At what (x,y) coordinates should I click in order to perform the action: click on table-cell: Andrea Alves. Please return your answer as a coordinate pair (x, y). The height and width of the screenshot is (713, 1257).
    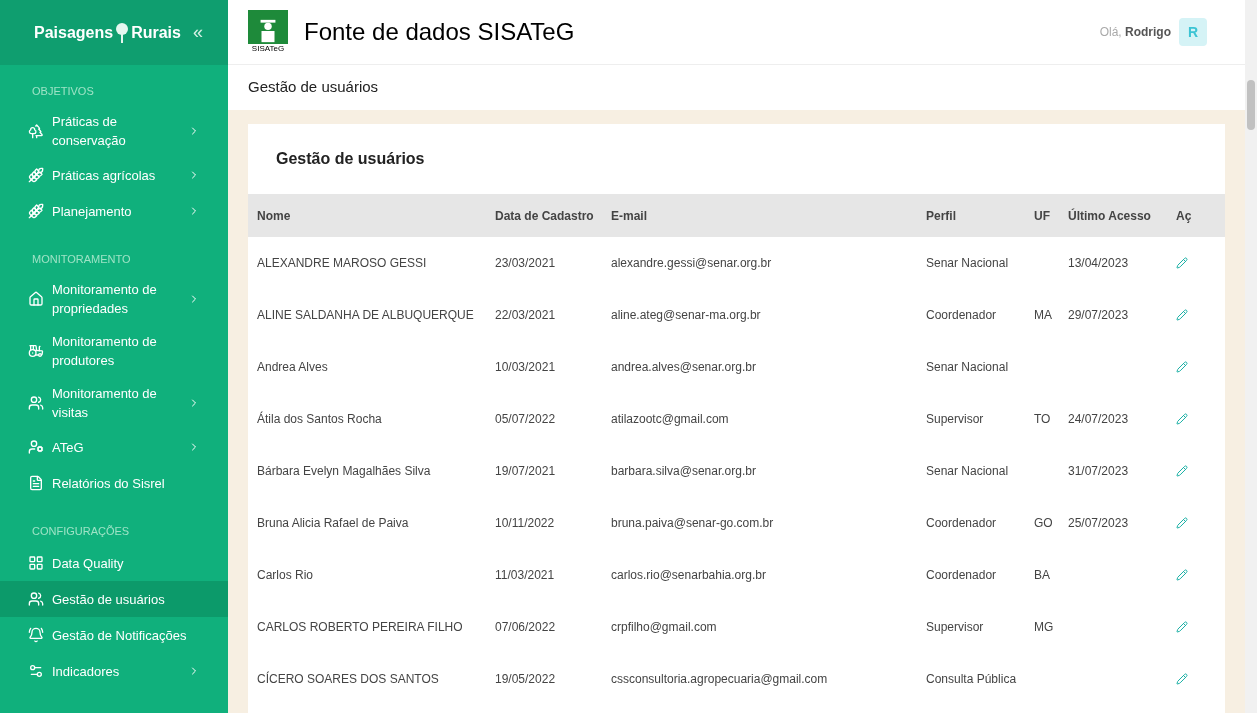
    Looking at the image, I should click on (292, 367).